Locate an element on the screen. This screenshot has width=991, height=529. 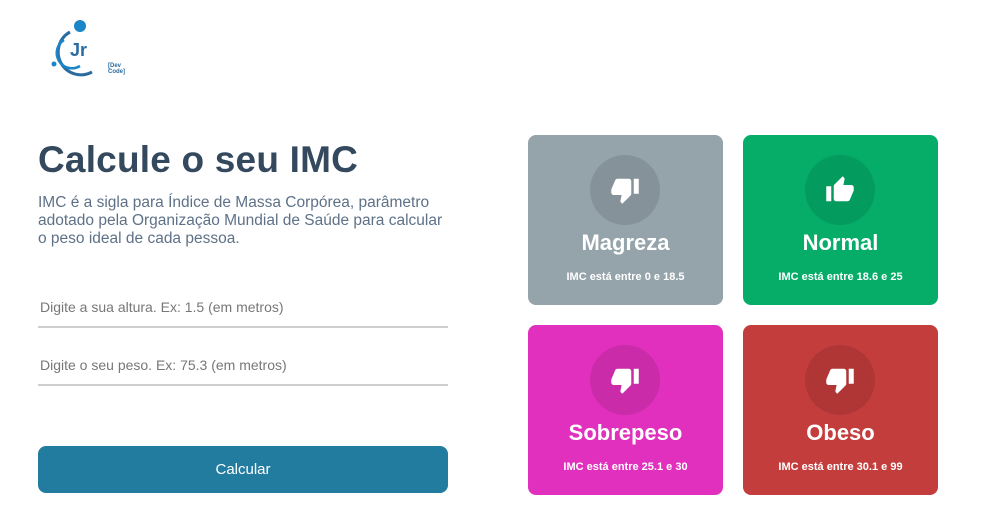
card-sobrepeso: Sobrepeso IMC está entre 25.1 e 30 is located at coordinates (625, 410).